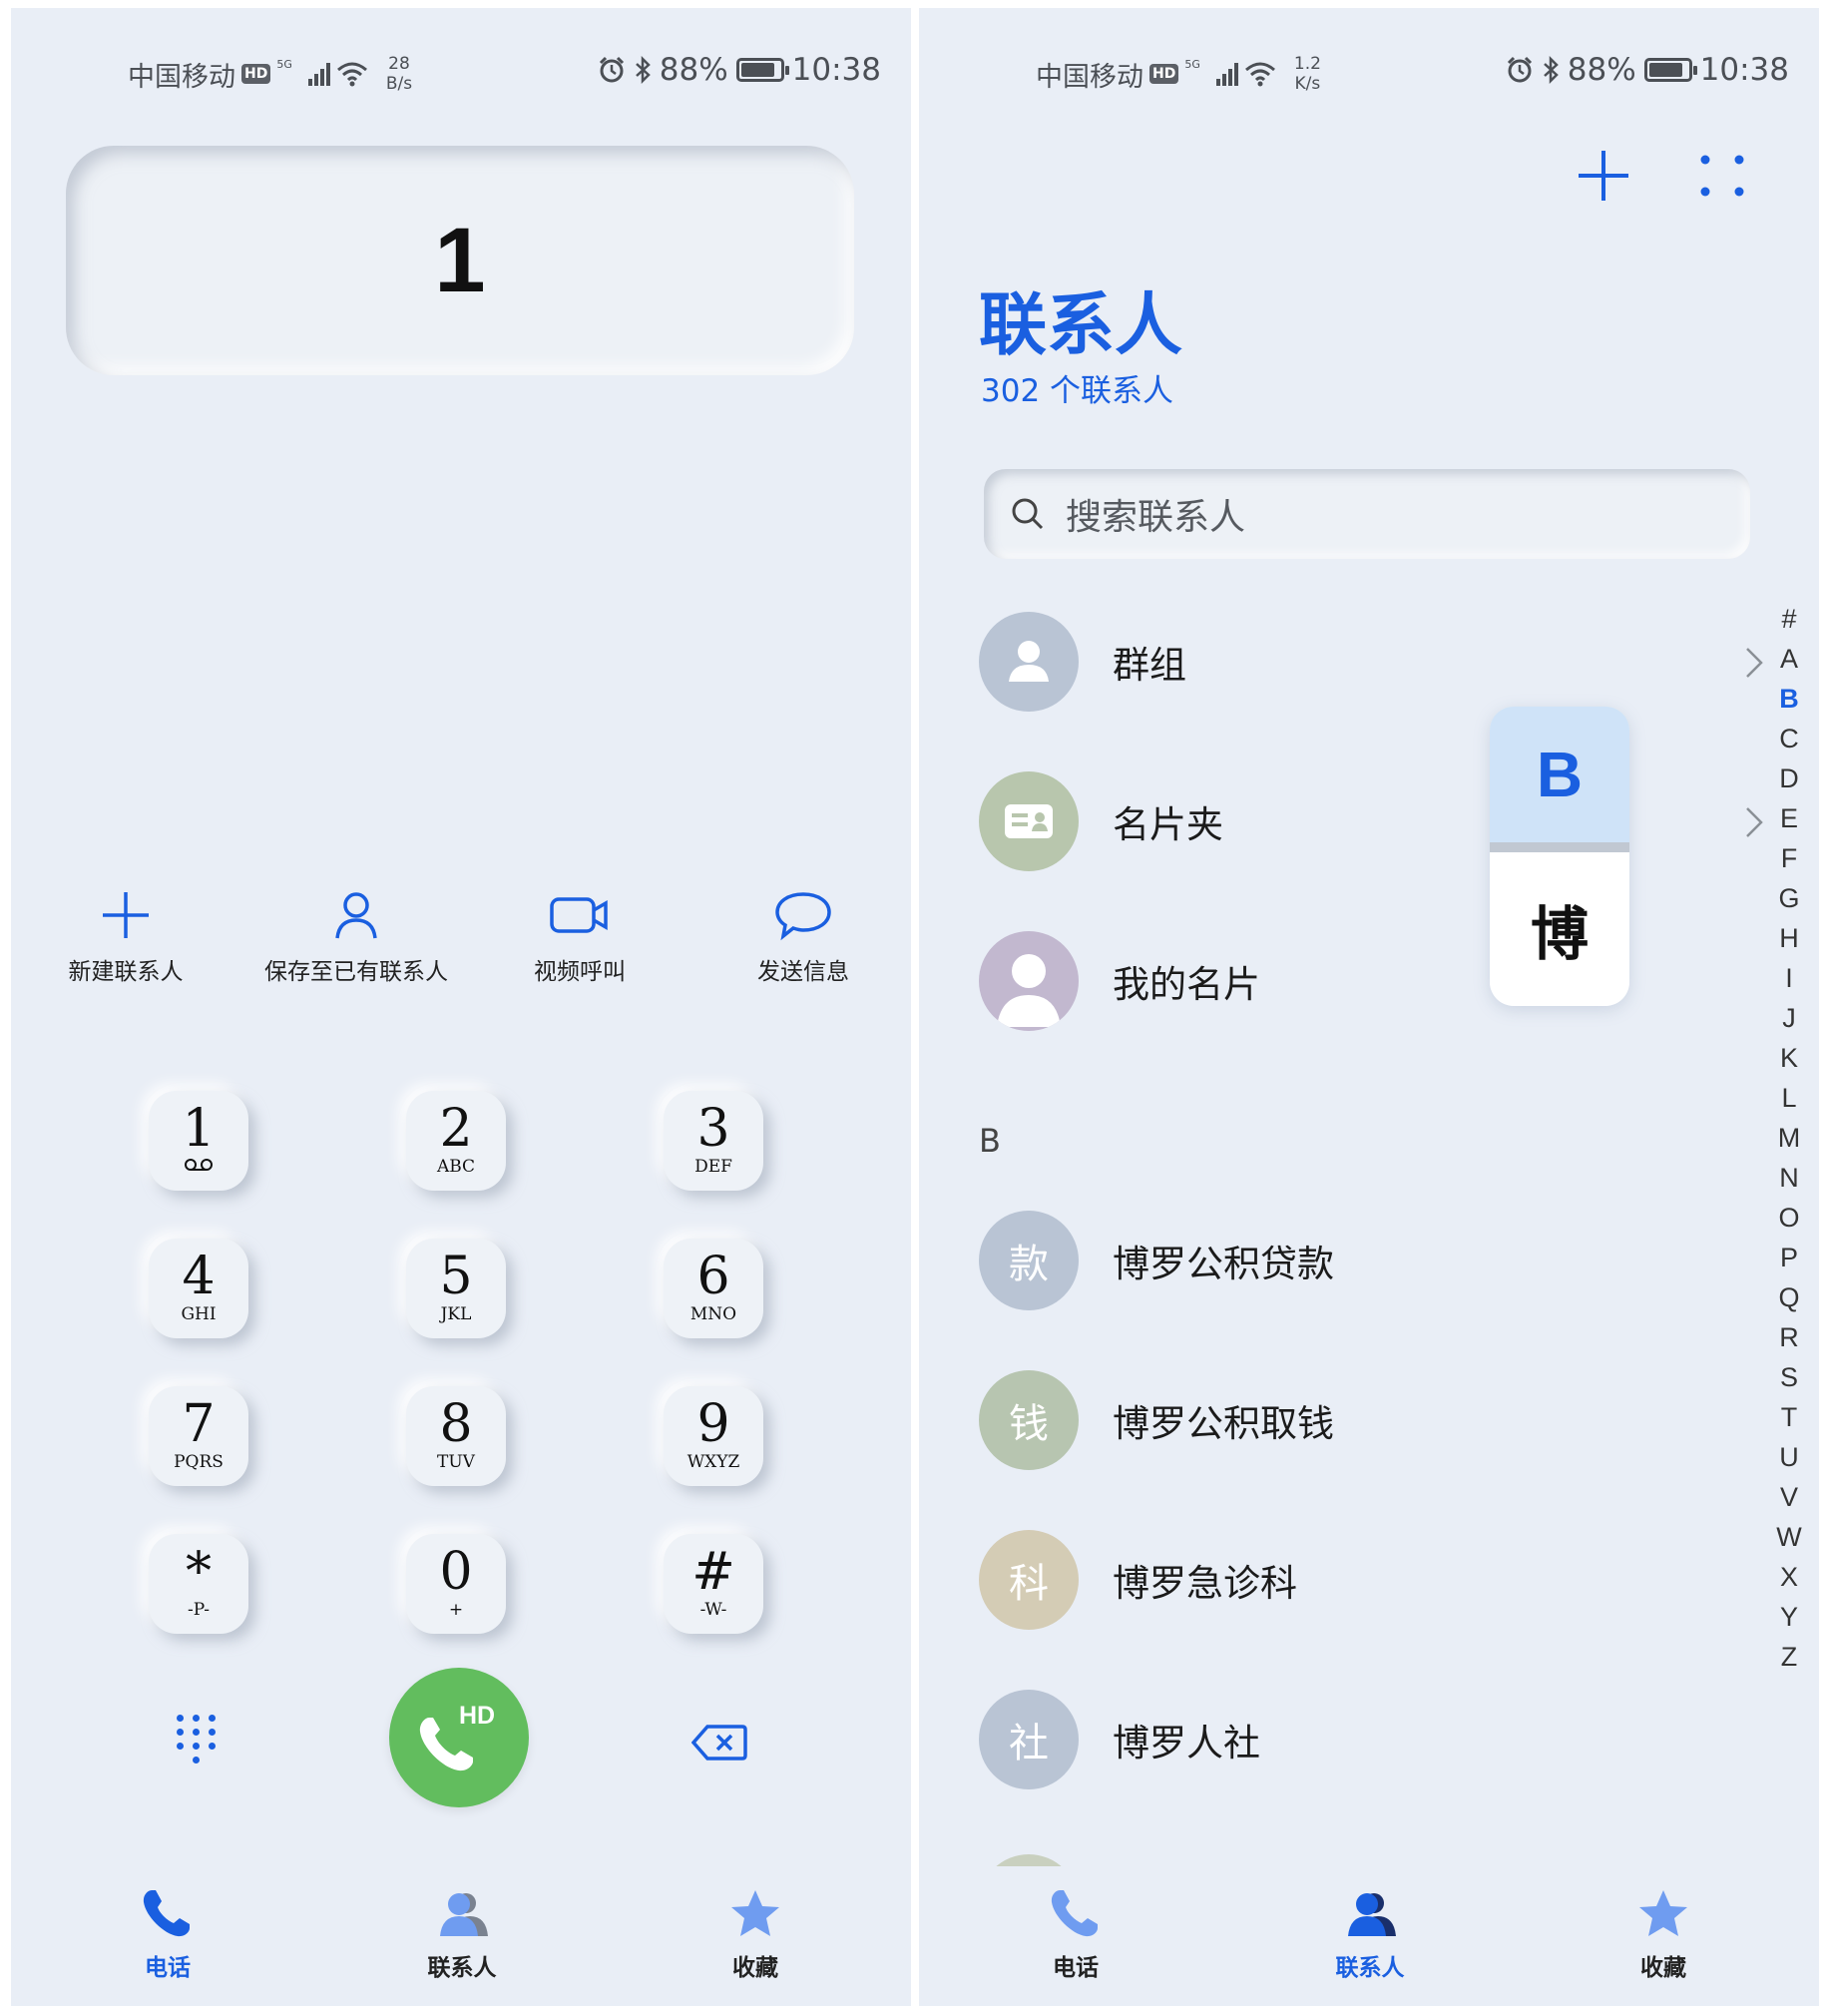 Image resolution: width=1826 pixels, height=2016 pixels. I want to click on key-hash: # -W-, so click(714, 1584).